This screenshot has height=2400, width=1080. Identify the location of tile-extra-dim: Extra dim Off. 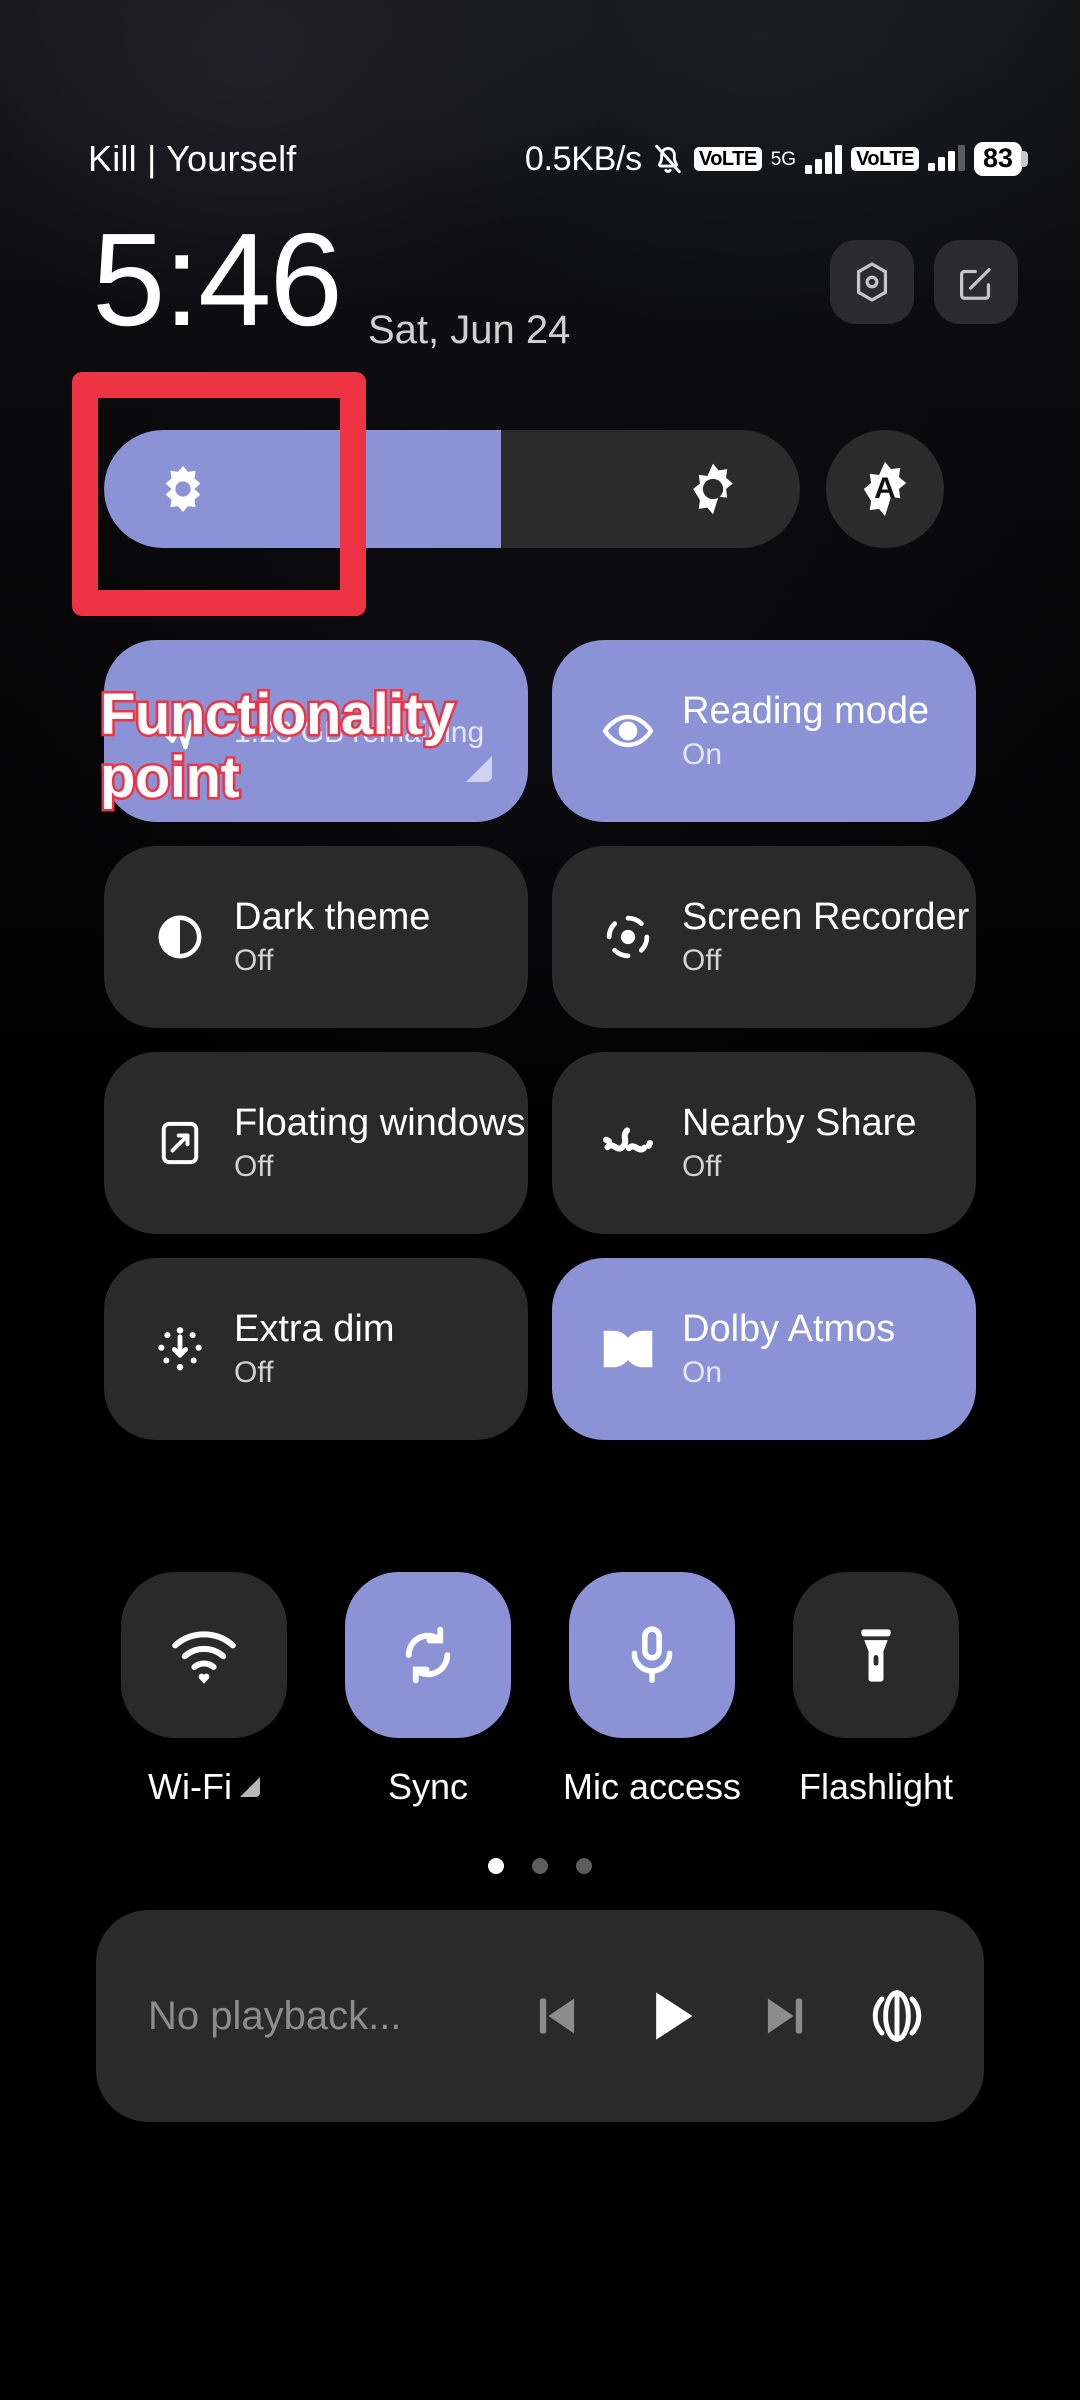
(316, 1349).